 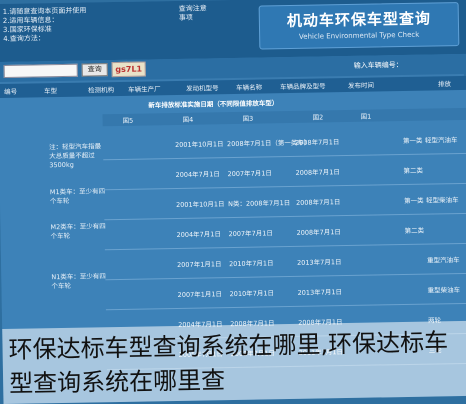 What do you see at coordinates (11, 91) in the screenshot?
I see `column-header: 编号` at bounding box center [11, 91].